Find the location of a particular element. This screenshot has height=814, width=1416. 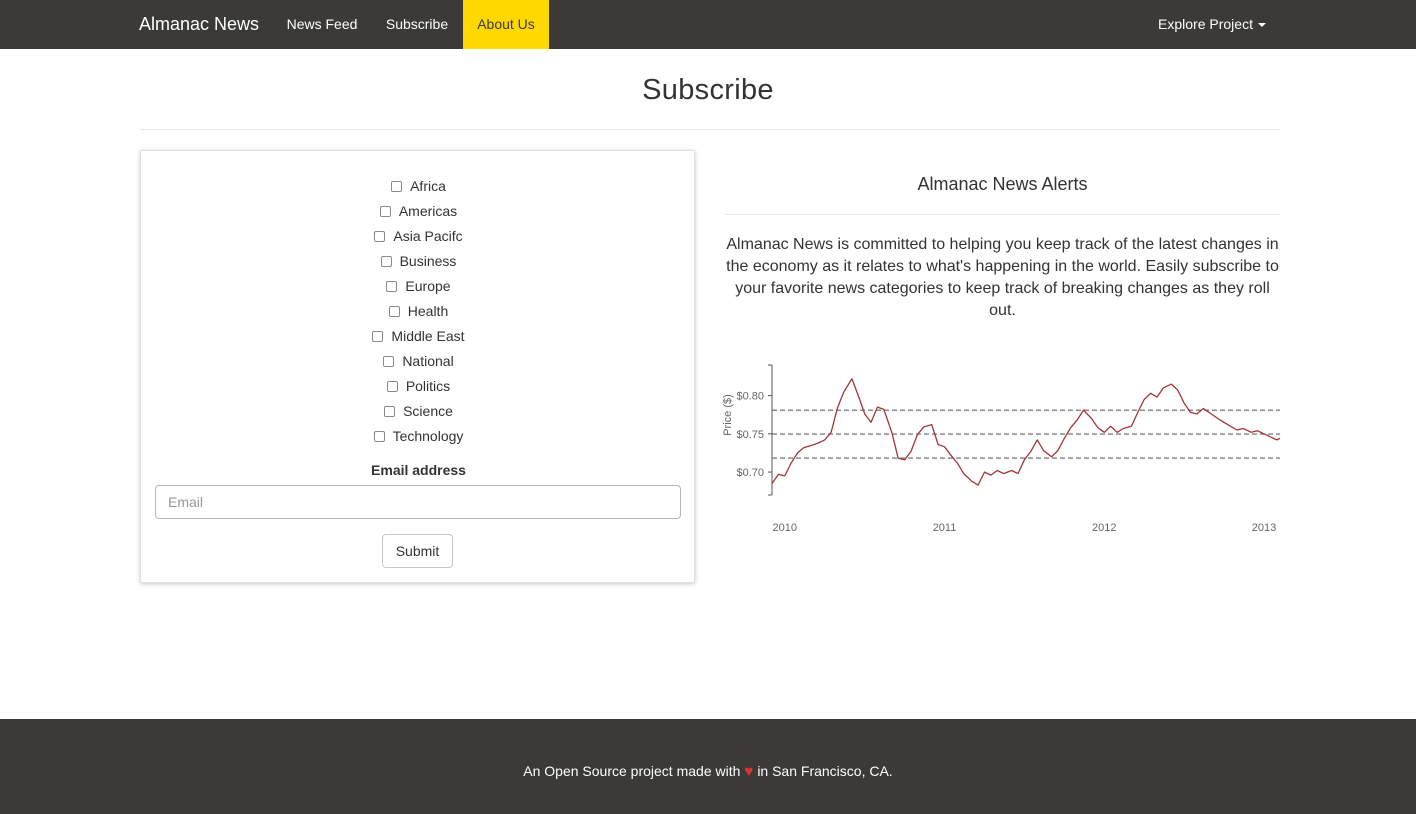

category-label: Africa is located at coordinates (428, 186).